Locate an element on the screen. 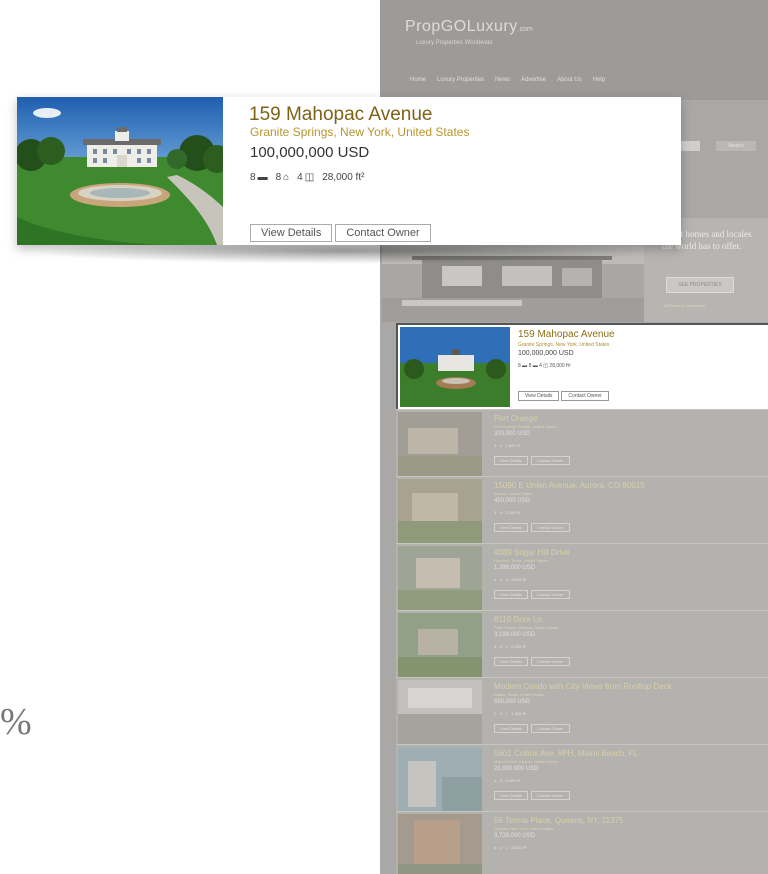 Image resolution: width=768 pixels, height=874 pixels. featured-features: 8 ▬ 8 ⌂ 4 ◫ 28,000 ft² is located at coordinates (307, 177).